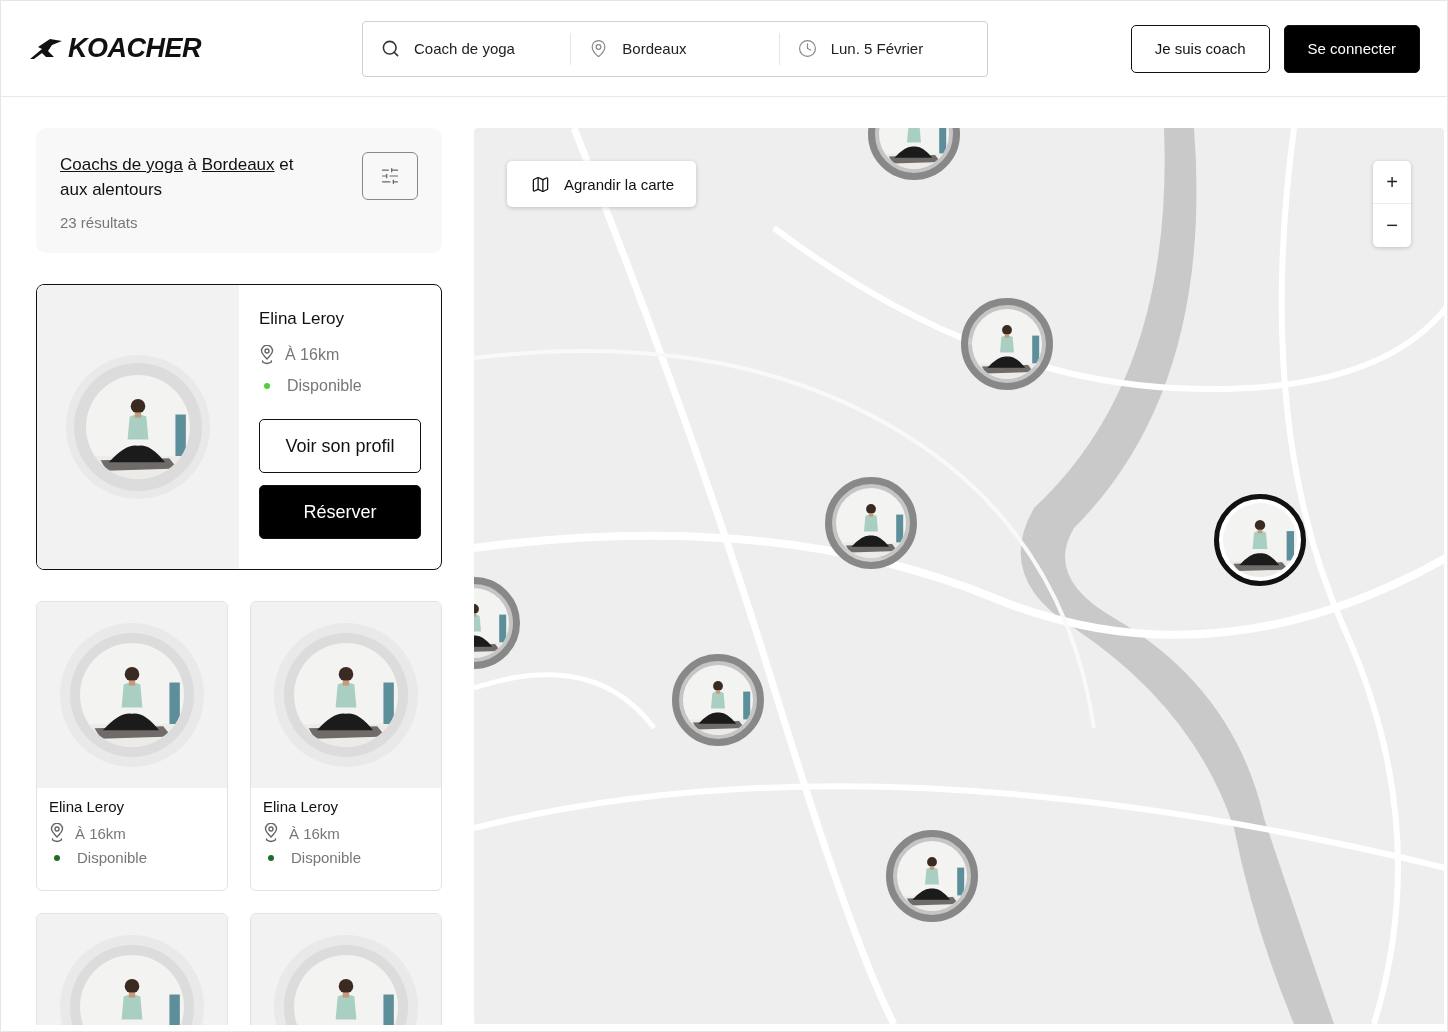 Image resolution: width=1448 pixels, height=1032 pixels. I want to click on results-count: 23 résultats, so click(99, 222).